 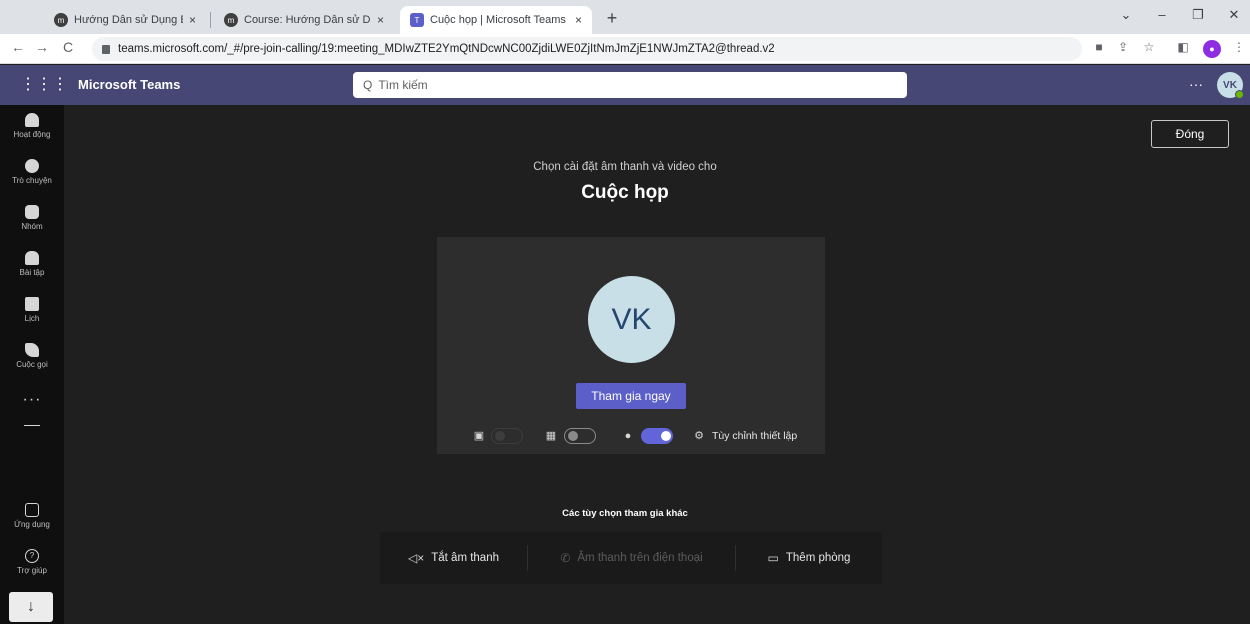 I want to click on browser-tab-active: T Cuộc họp | Microsoft Teams ×, so click(x=496, y=20).